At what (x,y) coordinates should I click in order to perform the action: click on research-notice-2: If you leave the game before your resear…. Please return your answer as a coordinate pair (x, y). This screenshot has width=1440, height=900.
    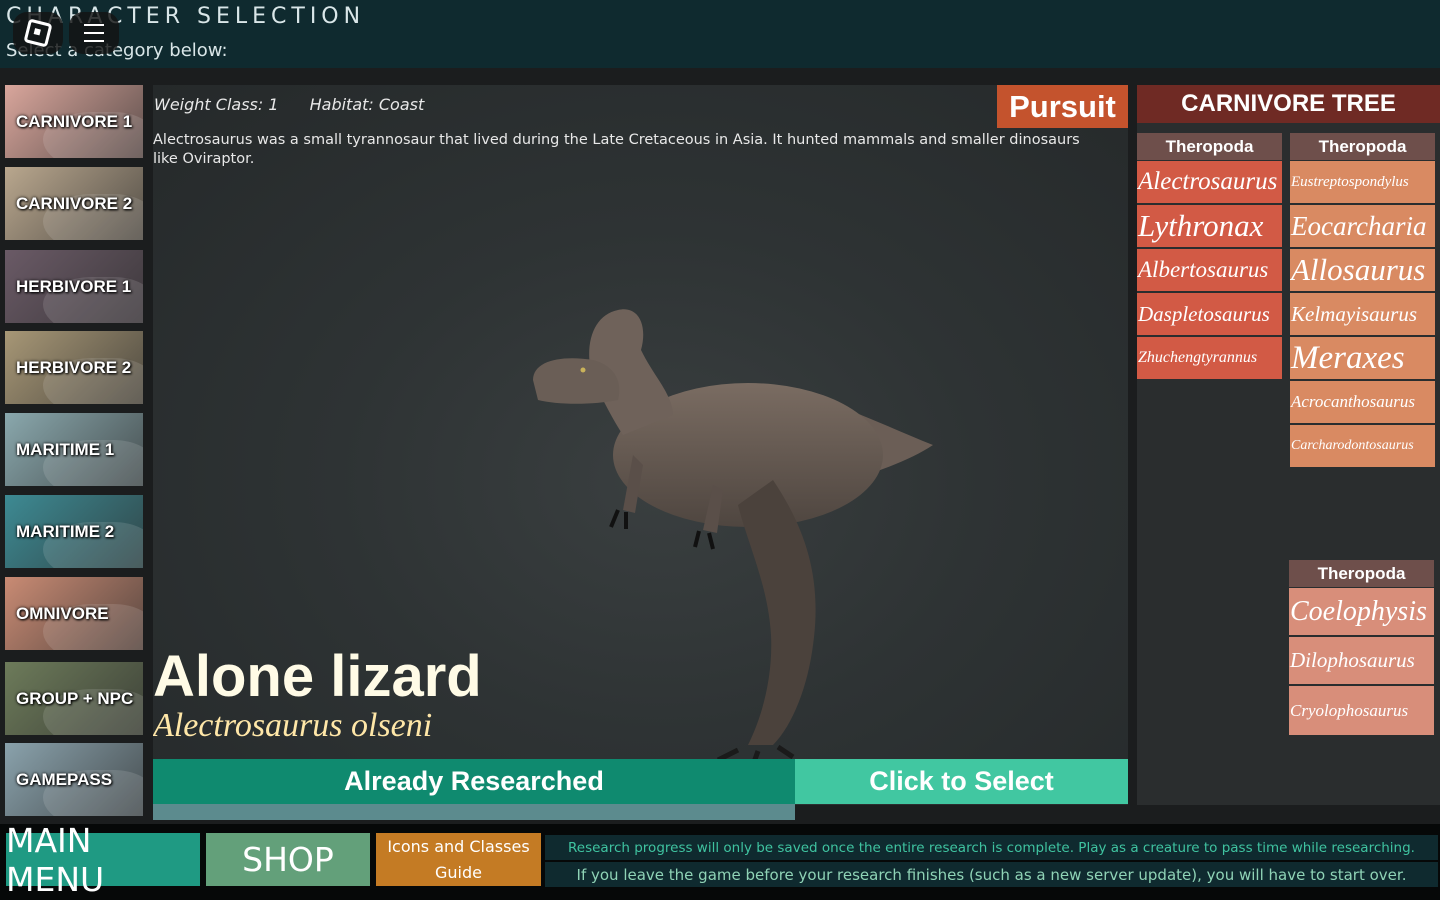
    Looking at the image, I should click on (991, 874).